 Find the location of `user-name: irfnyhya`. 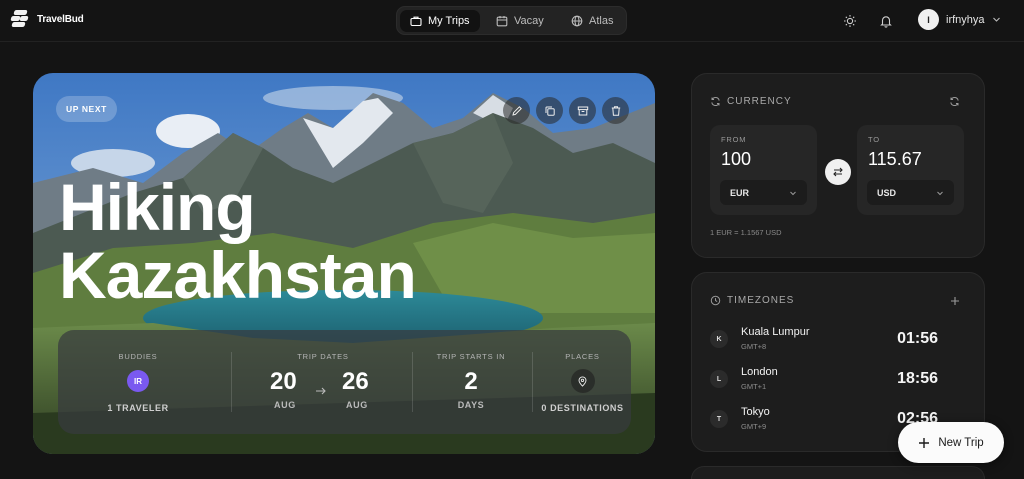

user-name: irfnyhya is located at coordinates (965, 19).